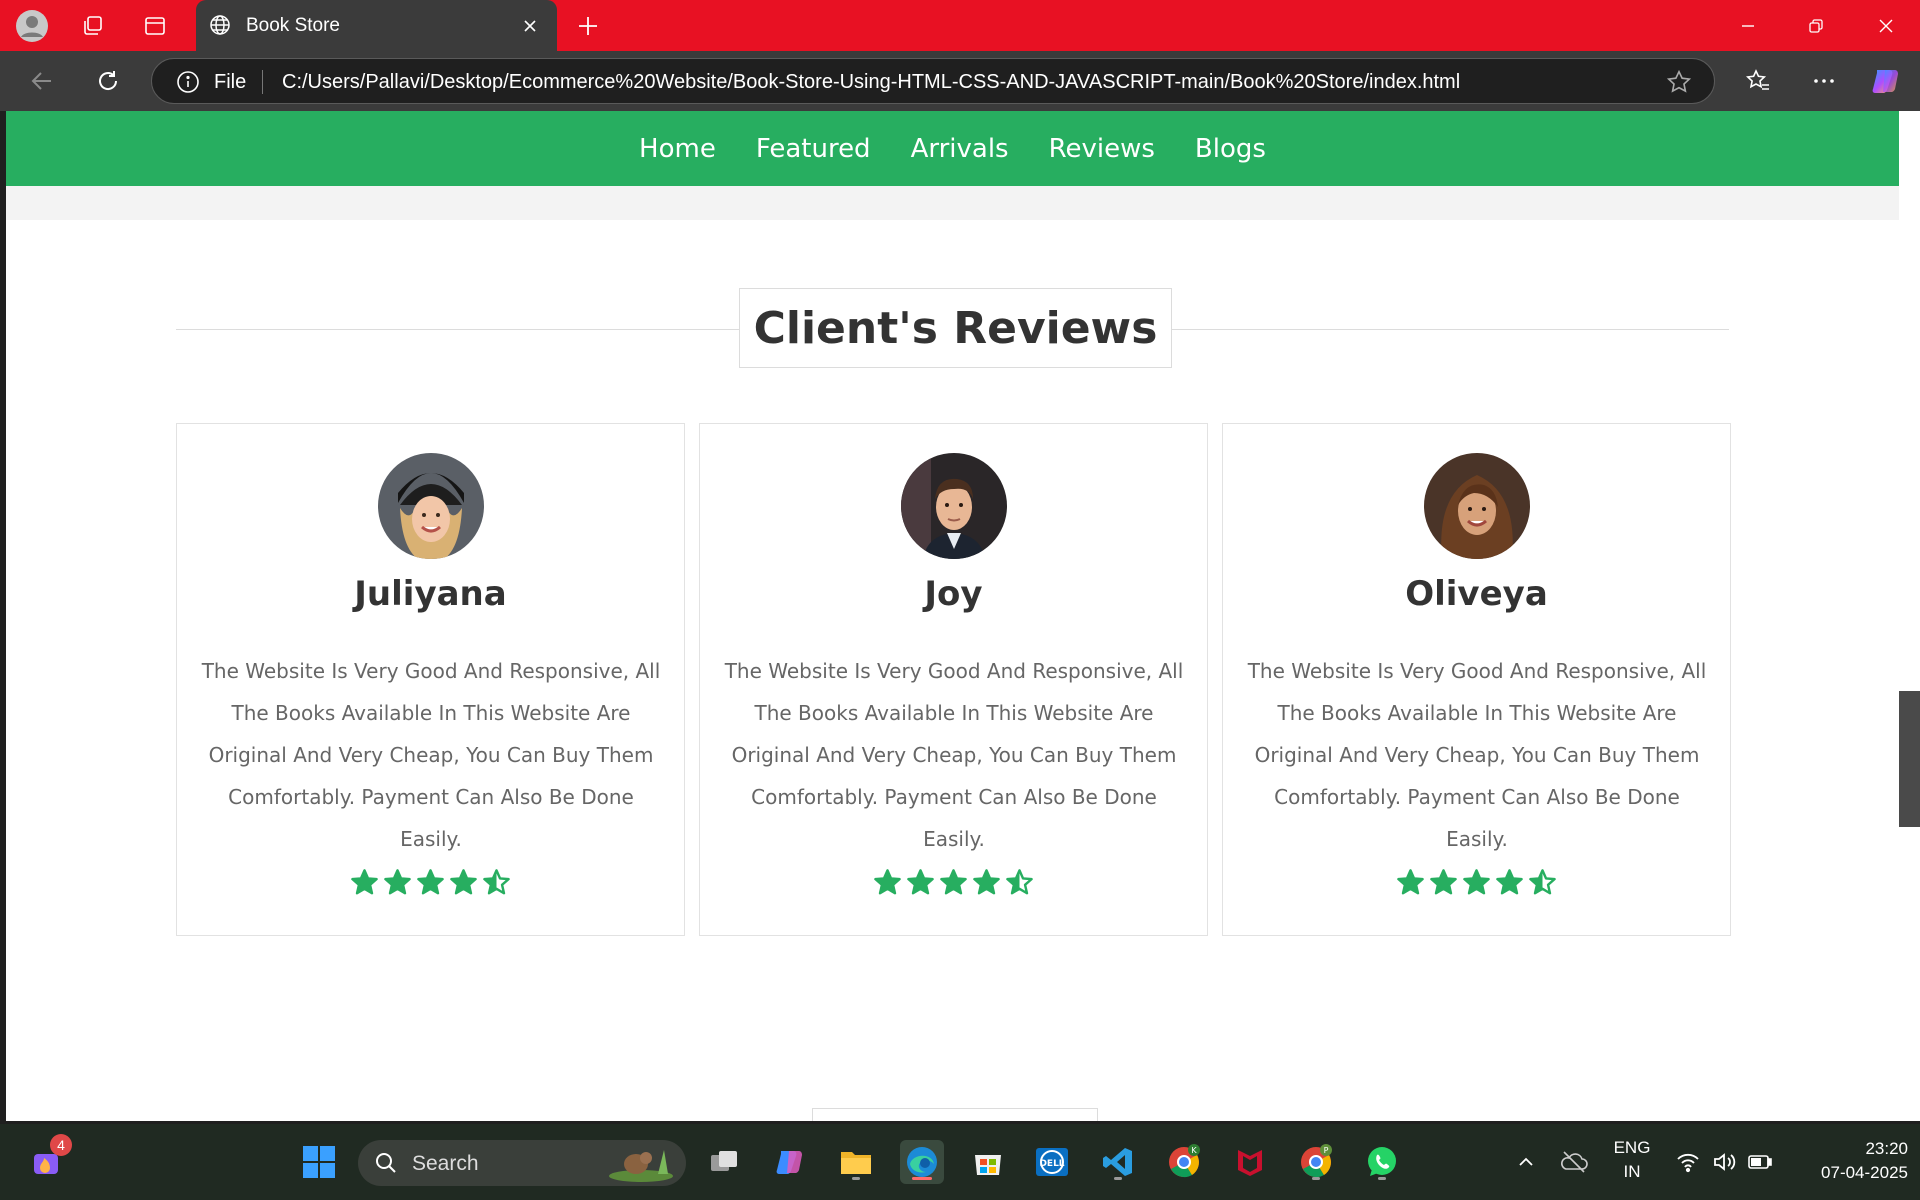 The width and height of the screenshot is (1920, 1200). What do you see at coordinates (1250, 1162) in the screenshot?
I see `mcafee-icon` at bounding box center [1250, 1162].